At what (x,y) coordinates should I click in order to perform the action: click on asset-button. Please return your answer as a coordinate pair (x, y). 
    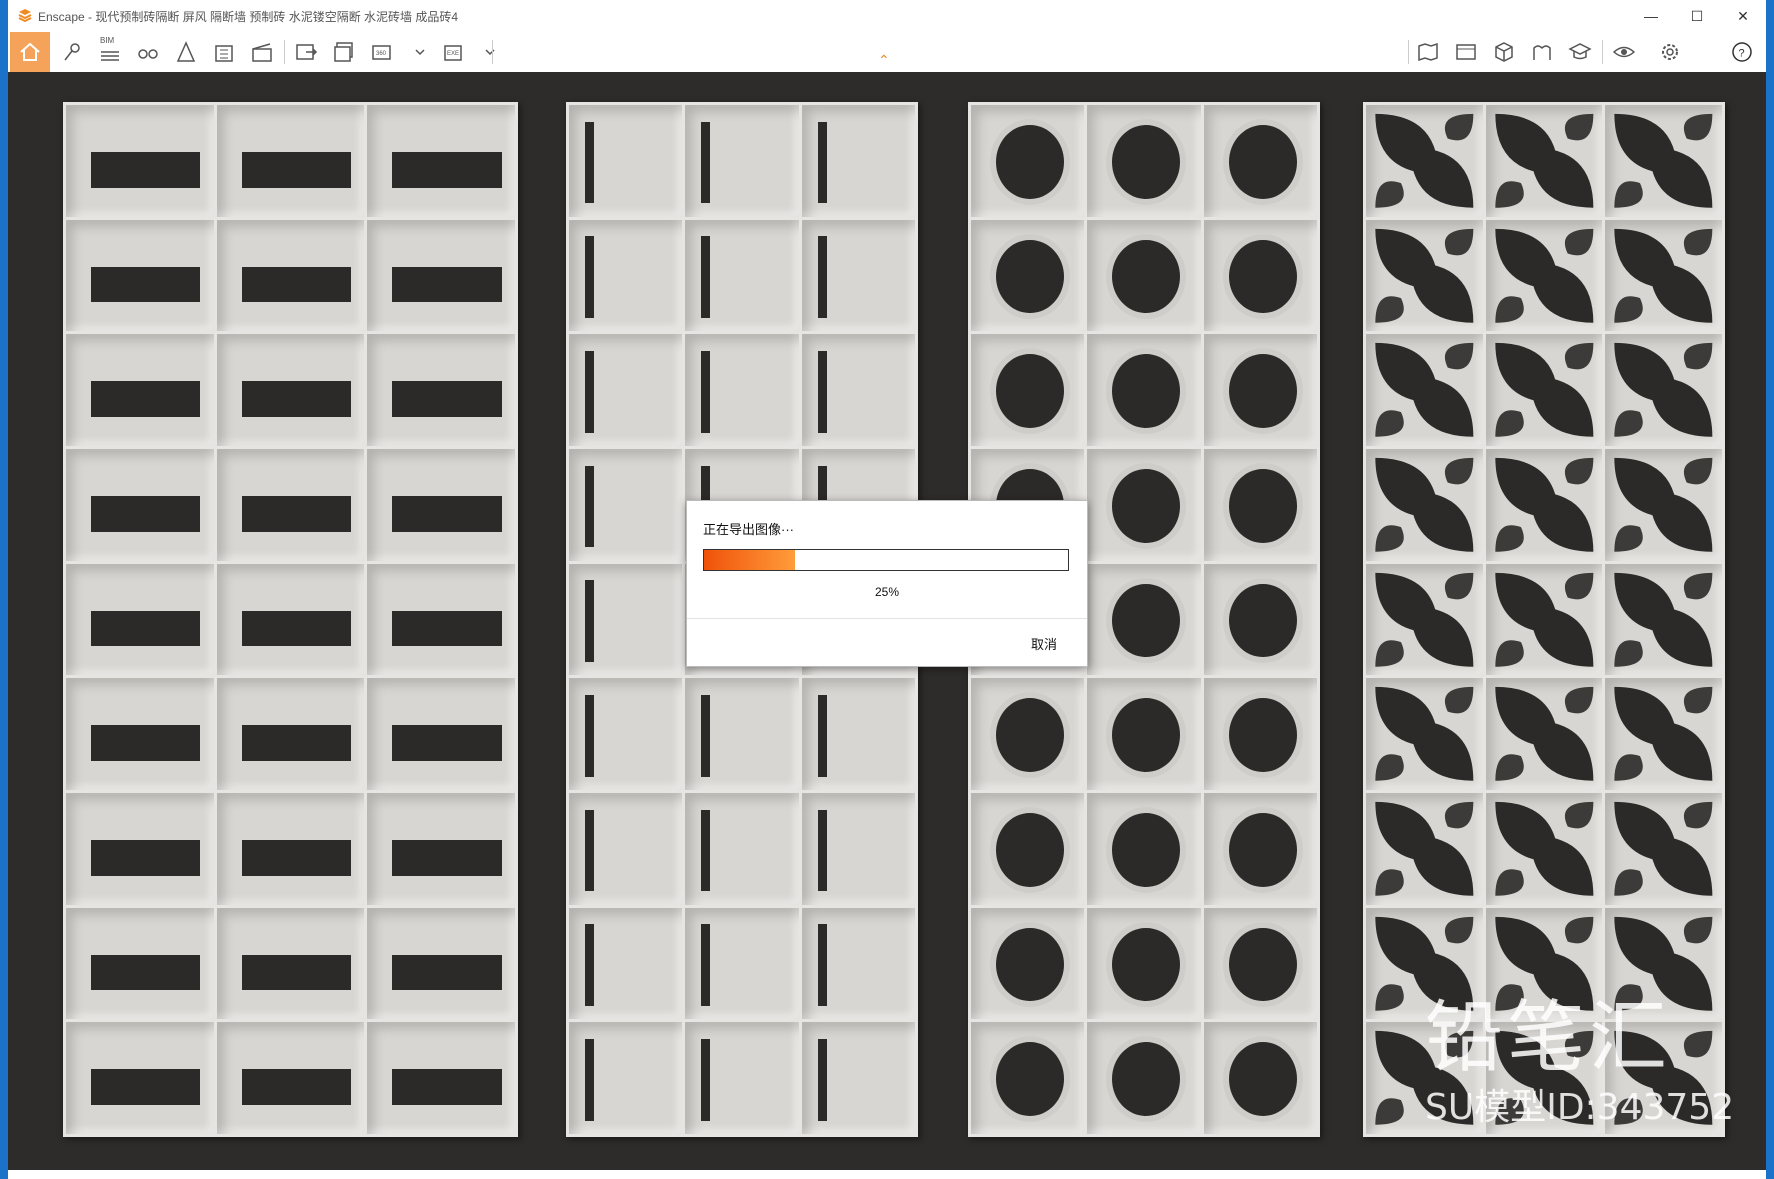
    Looking at the image, I should click on (1542, 52).